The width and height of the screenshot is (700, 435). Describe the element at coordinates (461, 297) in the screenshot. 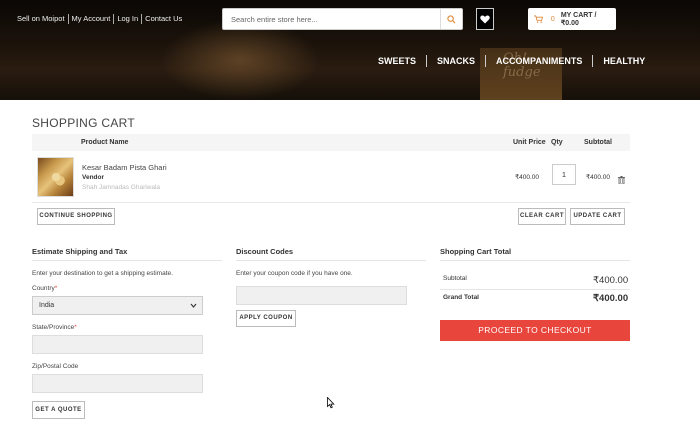

I see `grand-total-label: Grand Total` at that location.